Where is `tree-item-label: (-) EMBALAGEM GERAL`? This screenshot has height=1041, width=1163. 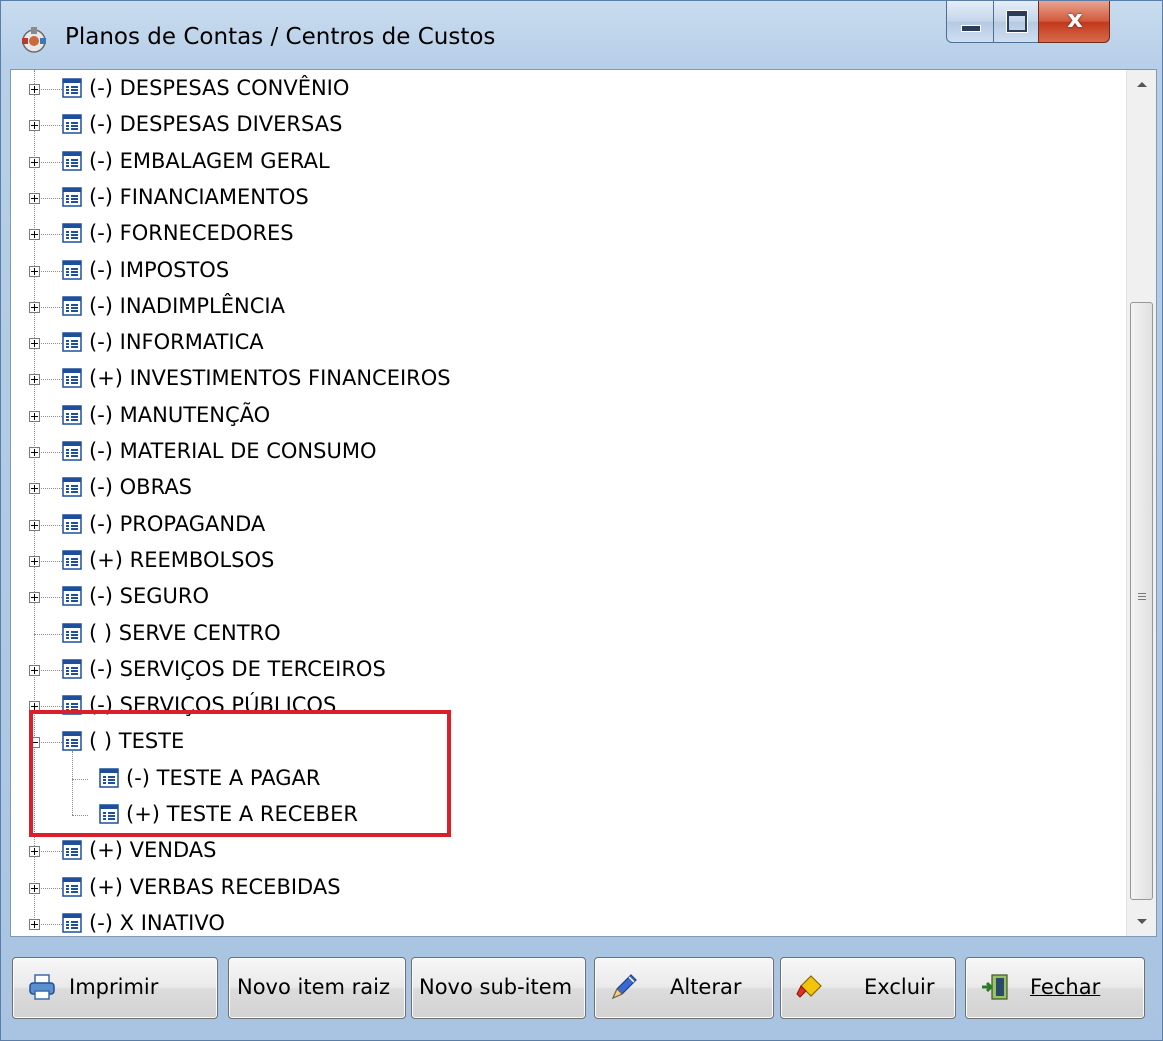 tree-item-label: (-) EMBALAGEM GERAL is located at coordinates (209, 160).